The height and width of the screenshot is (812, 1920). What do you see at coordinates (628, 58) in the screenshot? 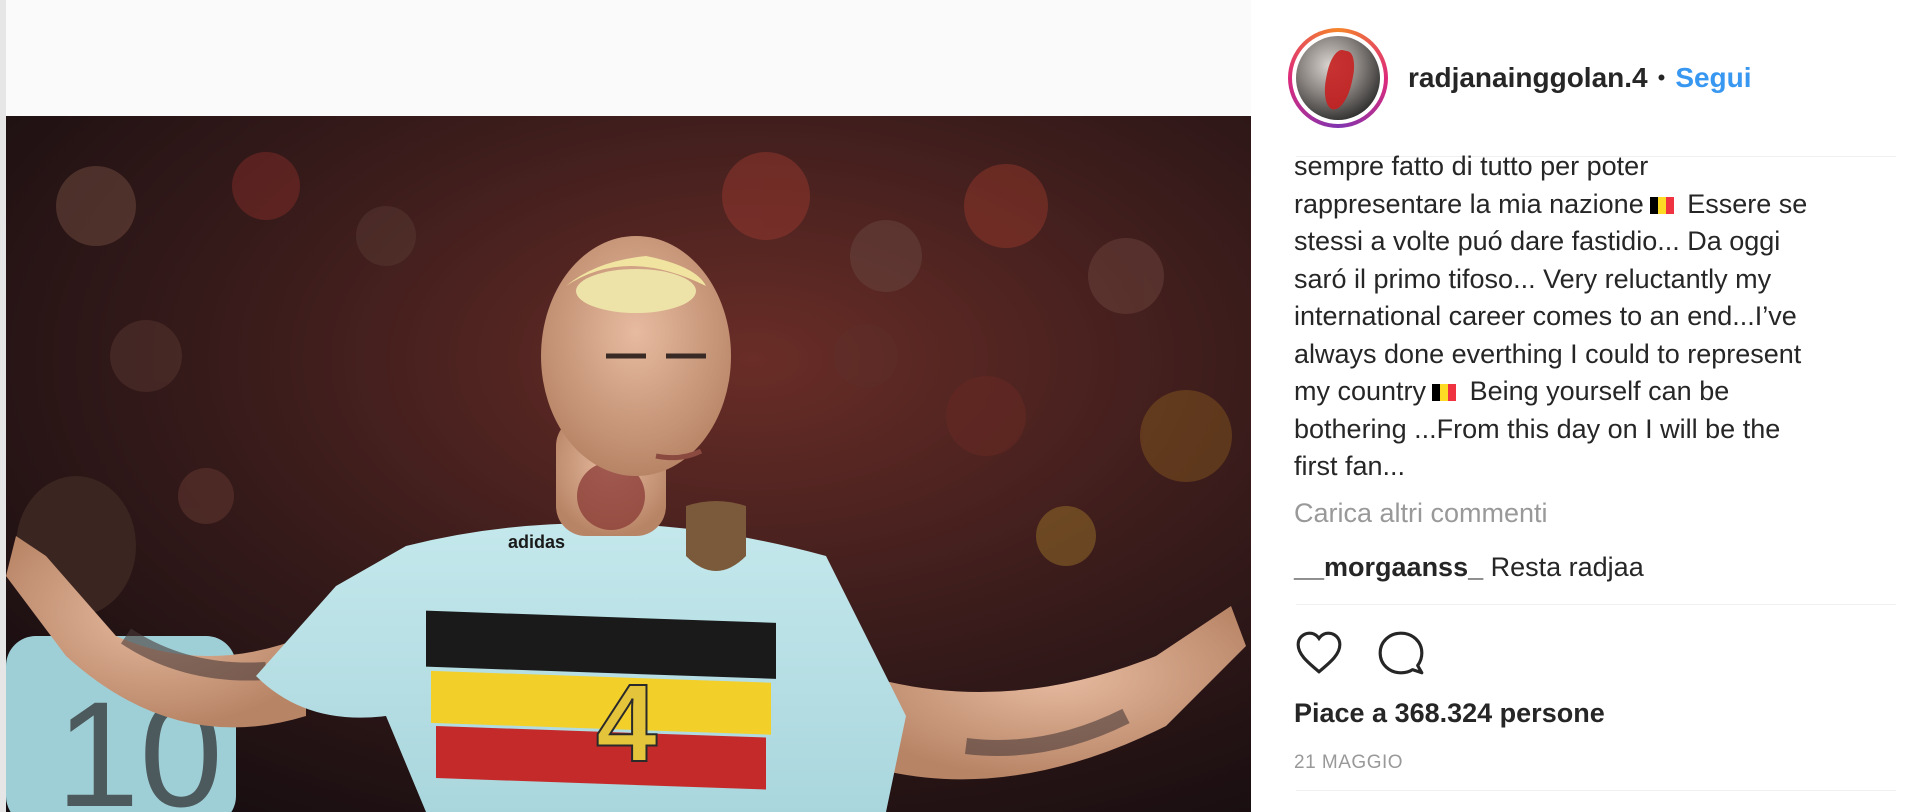
I see `photo-top-margin` at bounding box center [628, 58].